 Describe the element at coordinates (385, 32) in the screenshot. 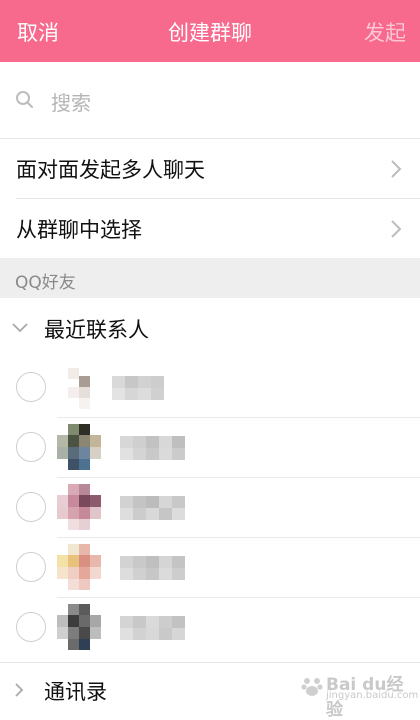

I see `send-button: 发起` at that location.